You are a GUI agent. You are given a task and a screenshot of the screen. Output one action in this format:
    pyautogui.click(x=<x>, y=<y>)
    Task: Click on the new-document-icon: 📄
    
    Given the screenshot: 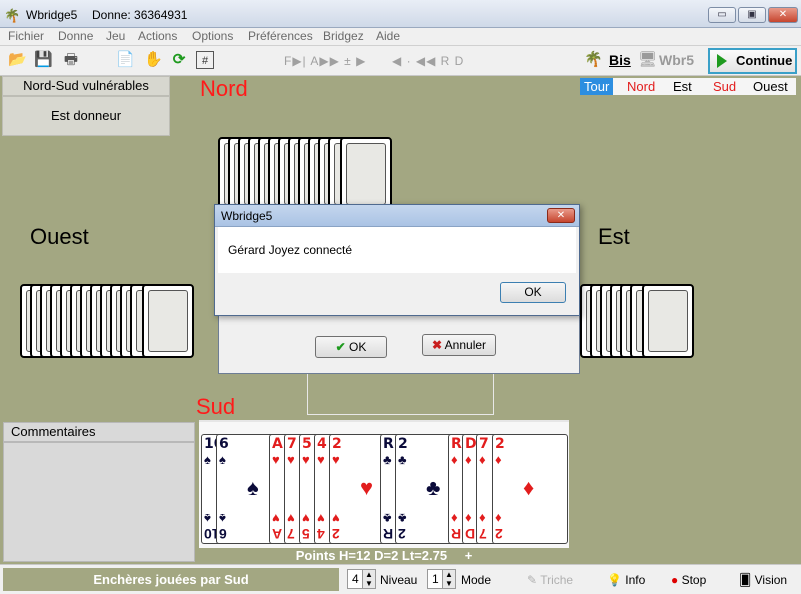 What is the action you would take?
    pyautogui.click(x=125, y=60)
    